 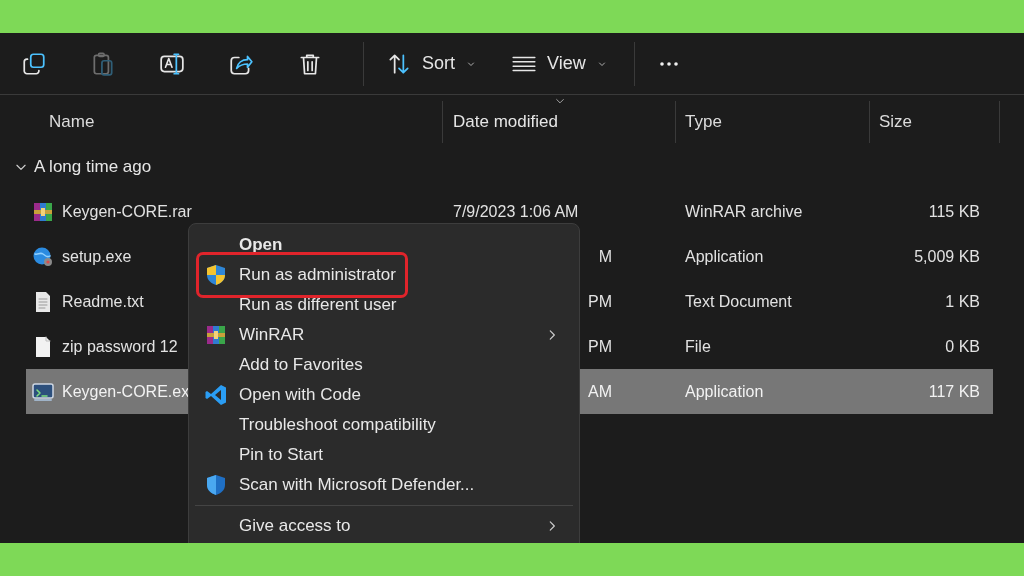 I want to click on size-cell-text: 0 KB, so click(x=962, y=346).